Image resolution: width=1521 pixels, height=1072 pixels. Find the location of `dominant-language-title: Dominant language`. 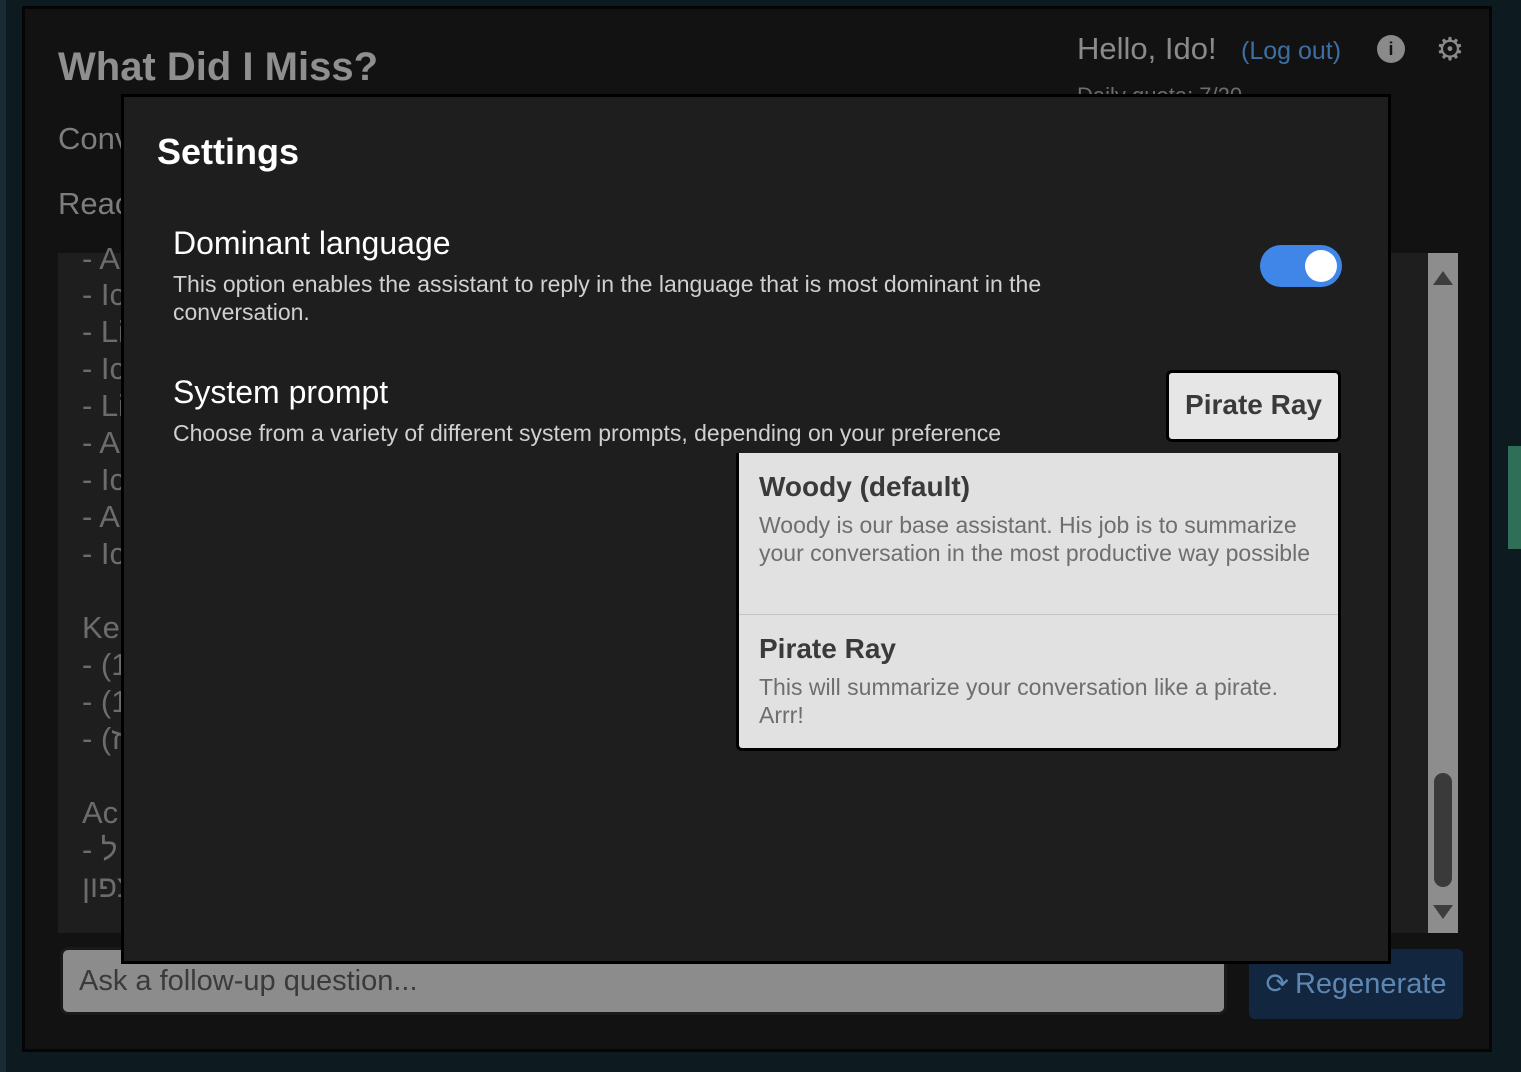

dominant-language-title: Dominant language is located at coordinates (312, 243).